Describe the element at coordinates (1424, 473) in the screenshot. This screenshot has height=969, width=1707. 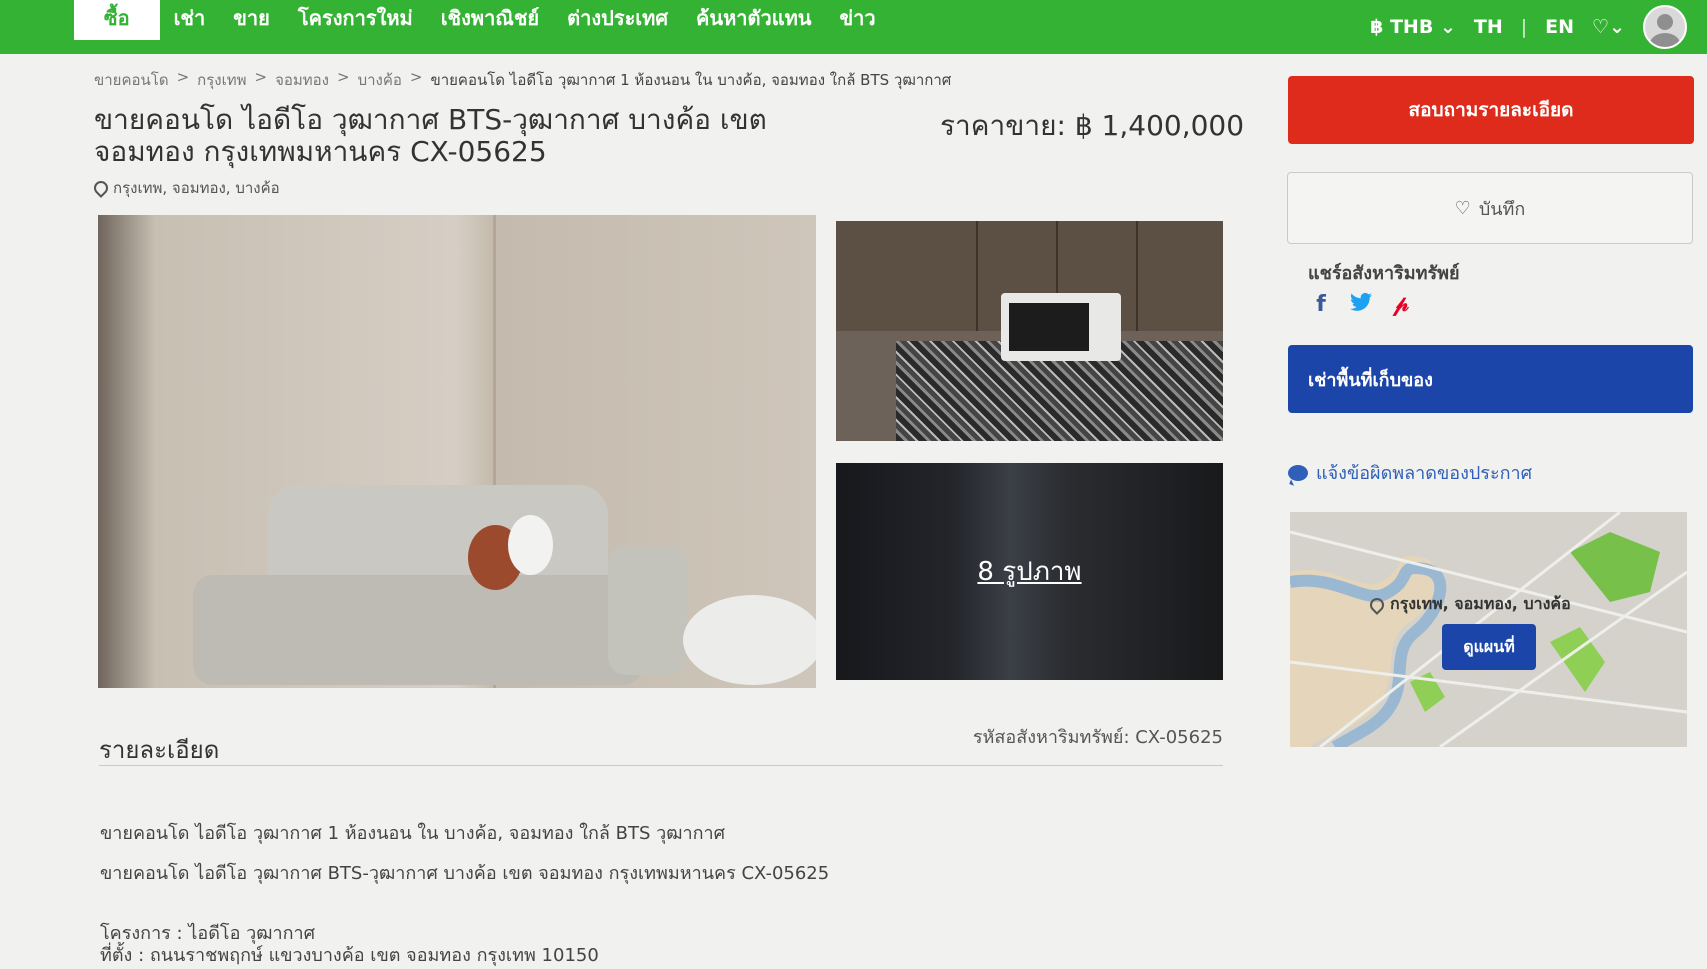
I see `report-error-label: แจ้งข้อผิดพลาดของประกาศ` at that location.